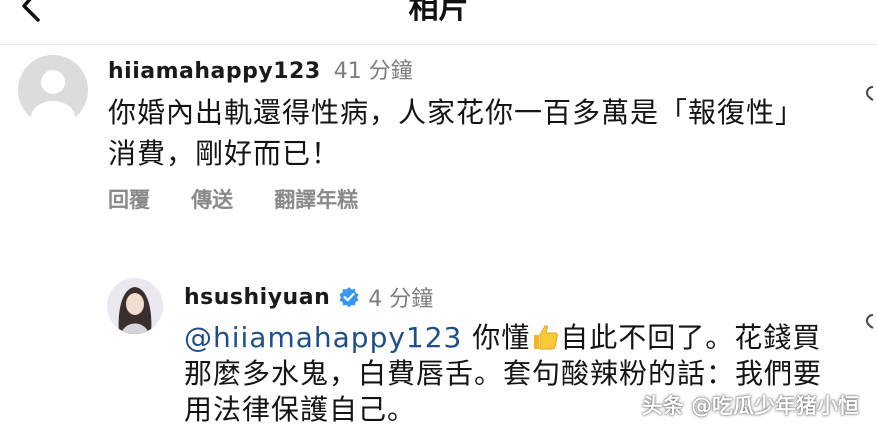 The image size is (877, 434). What do you see at coordinates (129, 200) in the screenshot?
I see `reply-button: 回覆` at bounding box center [129, 200].